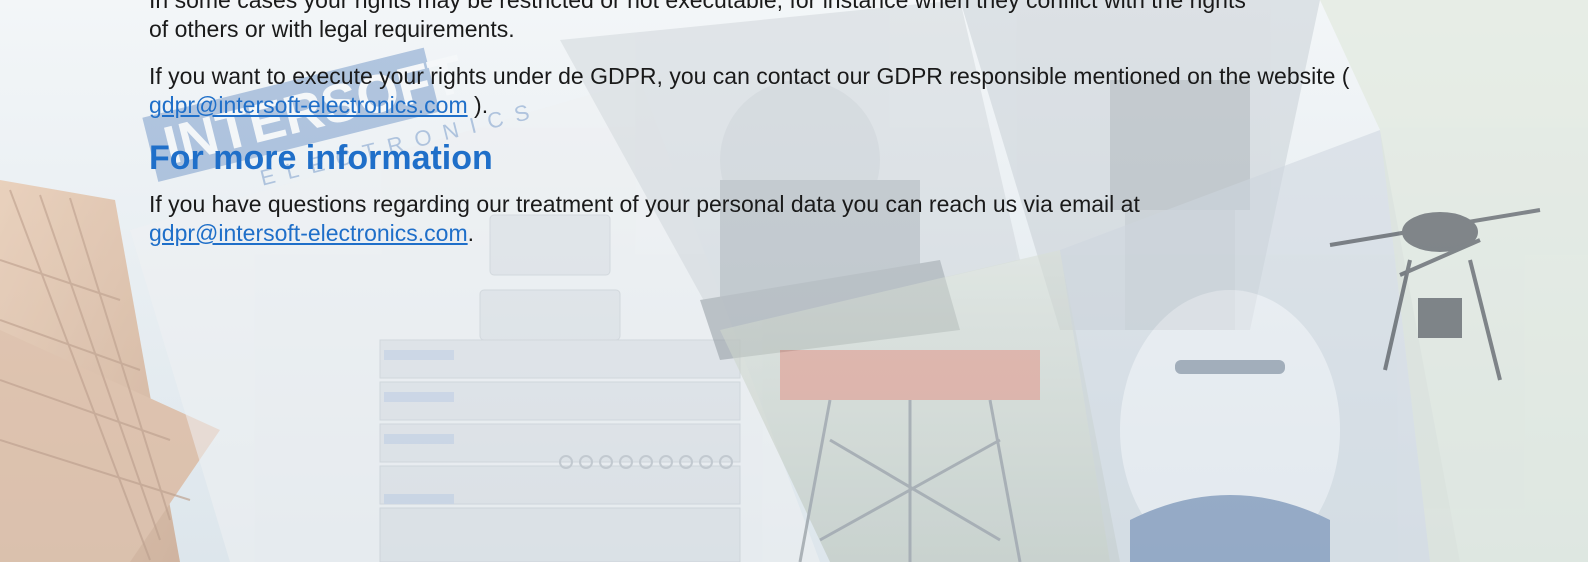  What do you see at coordinates (471, 233) in the screenshot?
I see `more-information-suffix: .` at bounding box center [471, 233].